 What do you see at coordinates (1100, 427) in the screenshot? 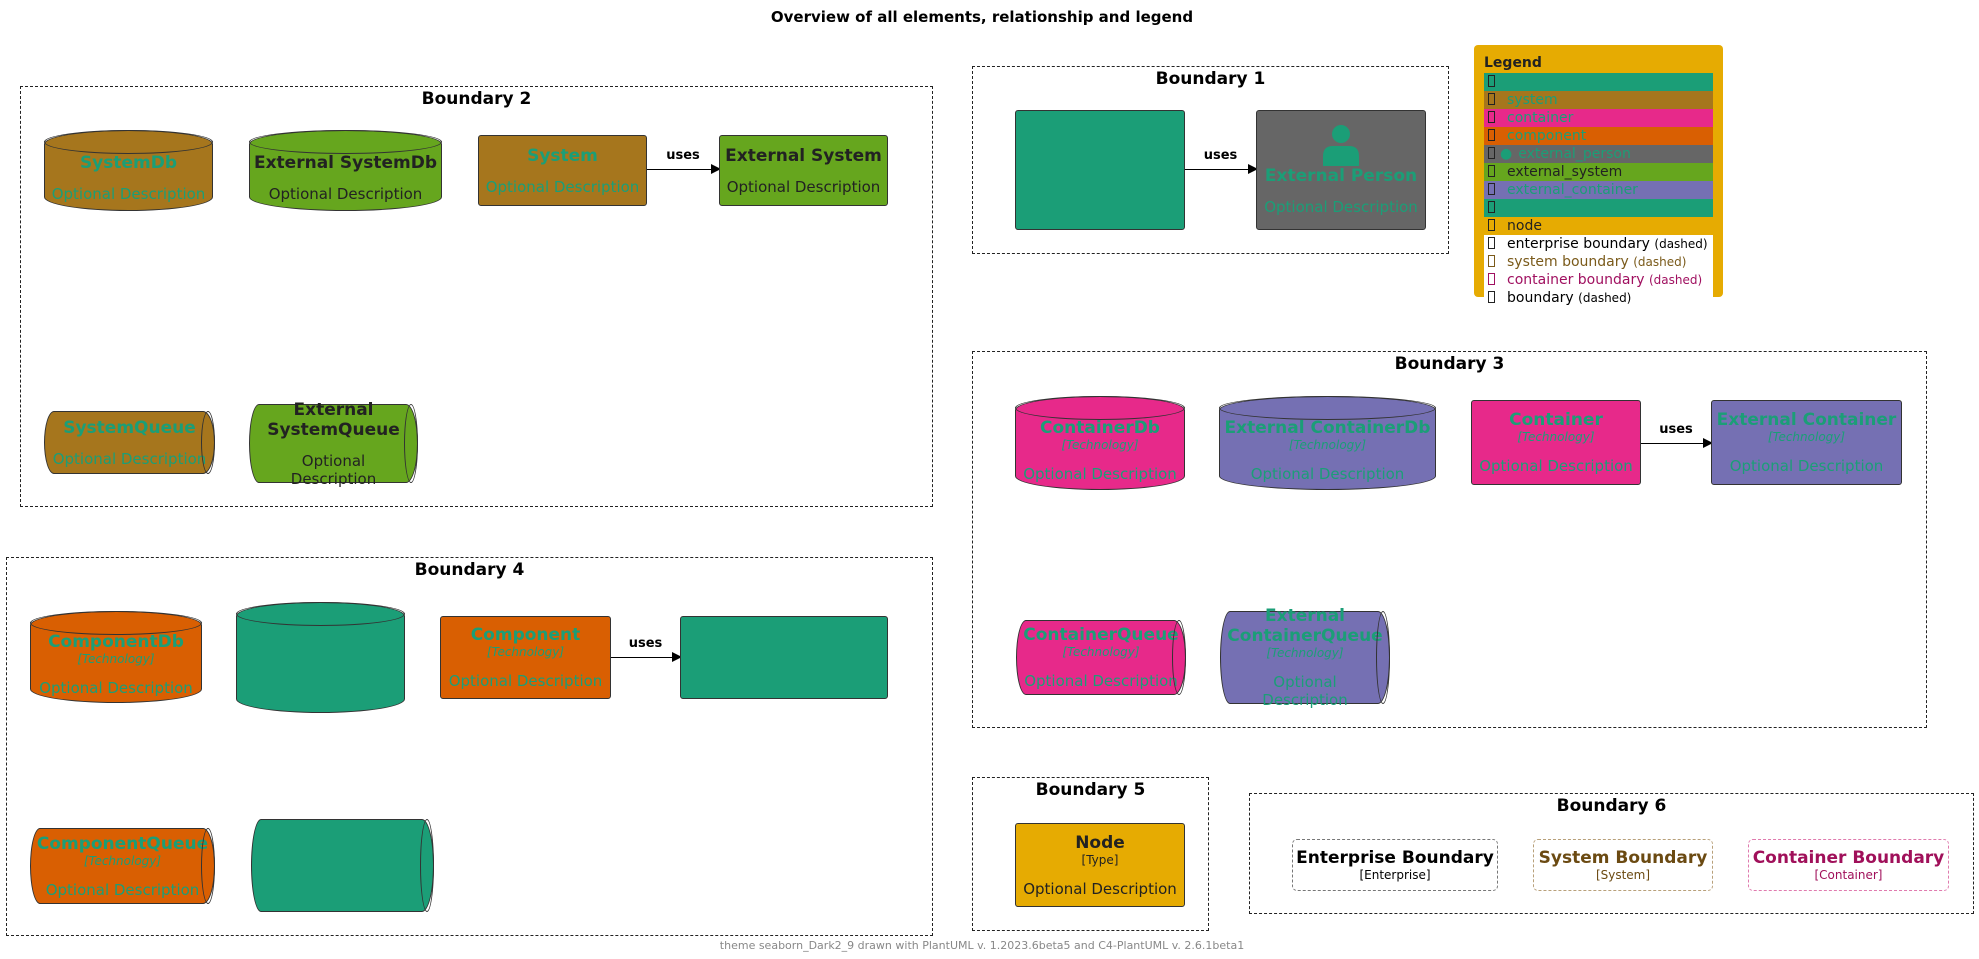
I see `element-name: ContainerDb` at bounding box center [1100, 427].